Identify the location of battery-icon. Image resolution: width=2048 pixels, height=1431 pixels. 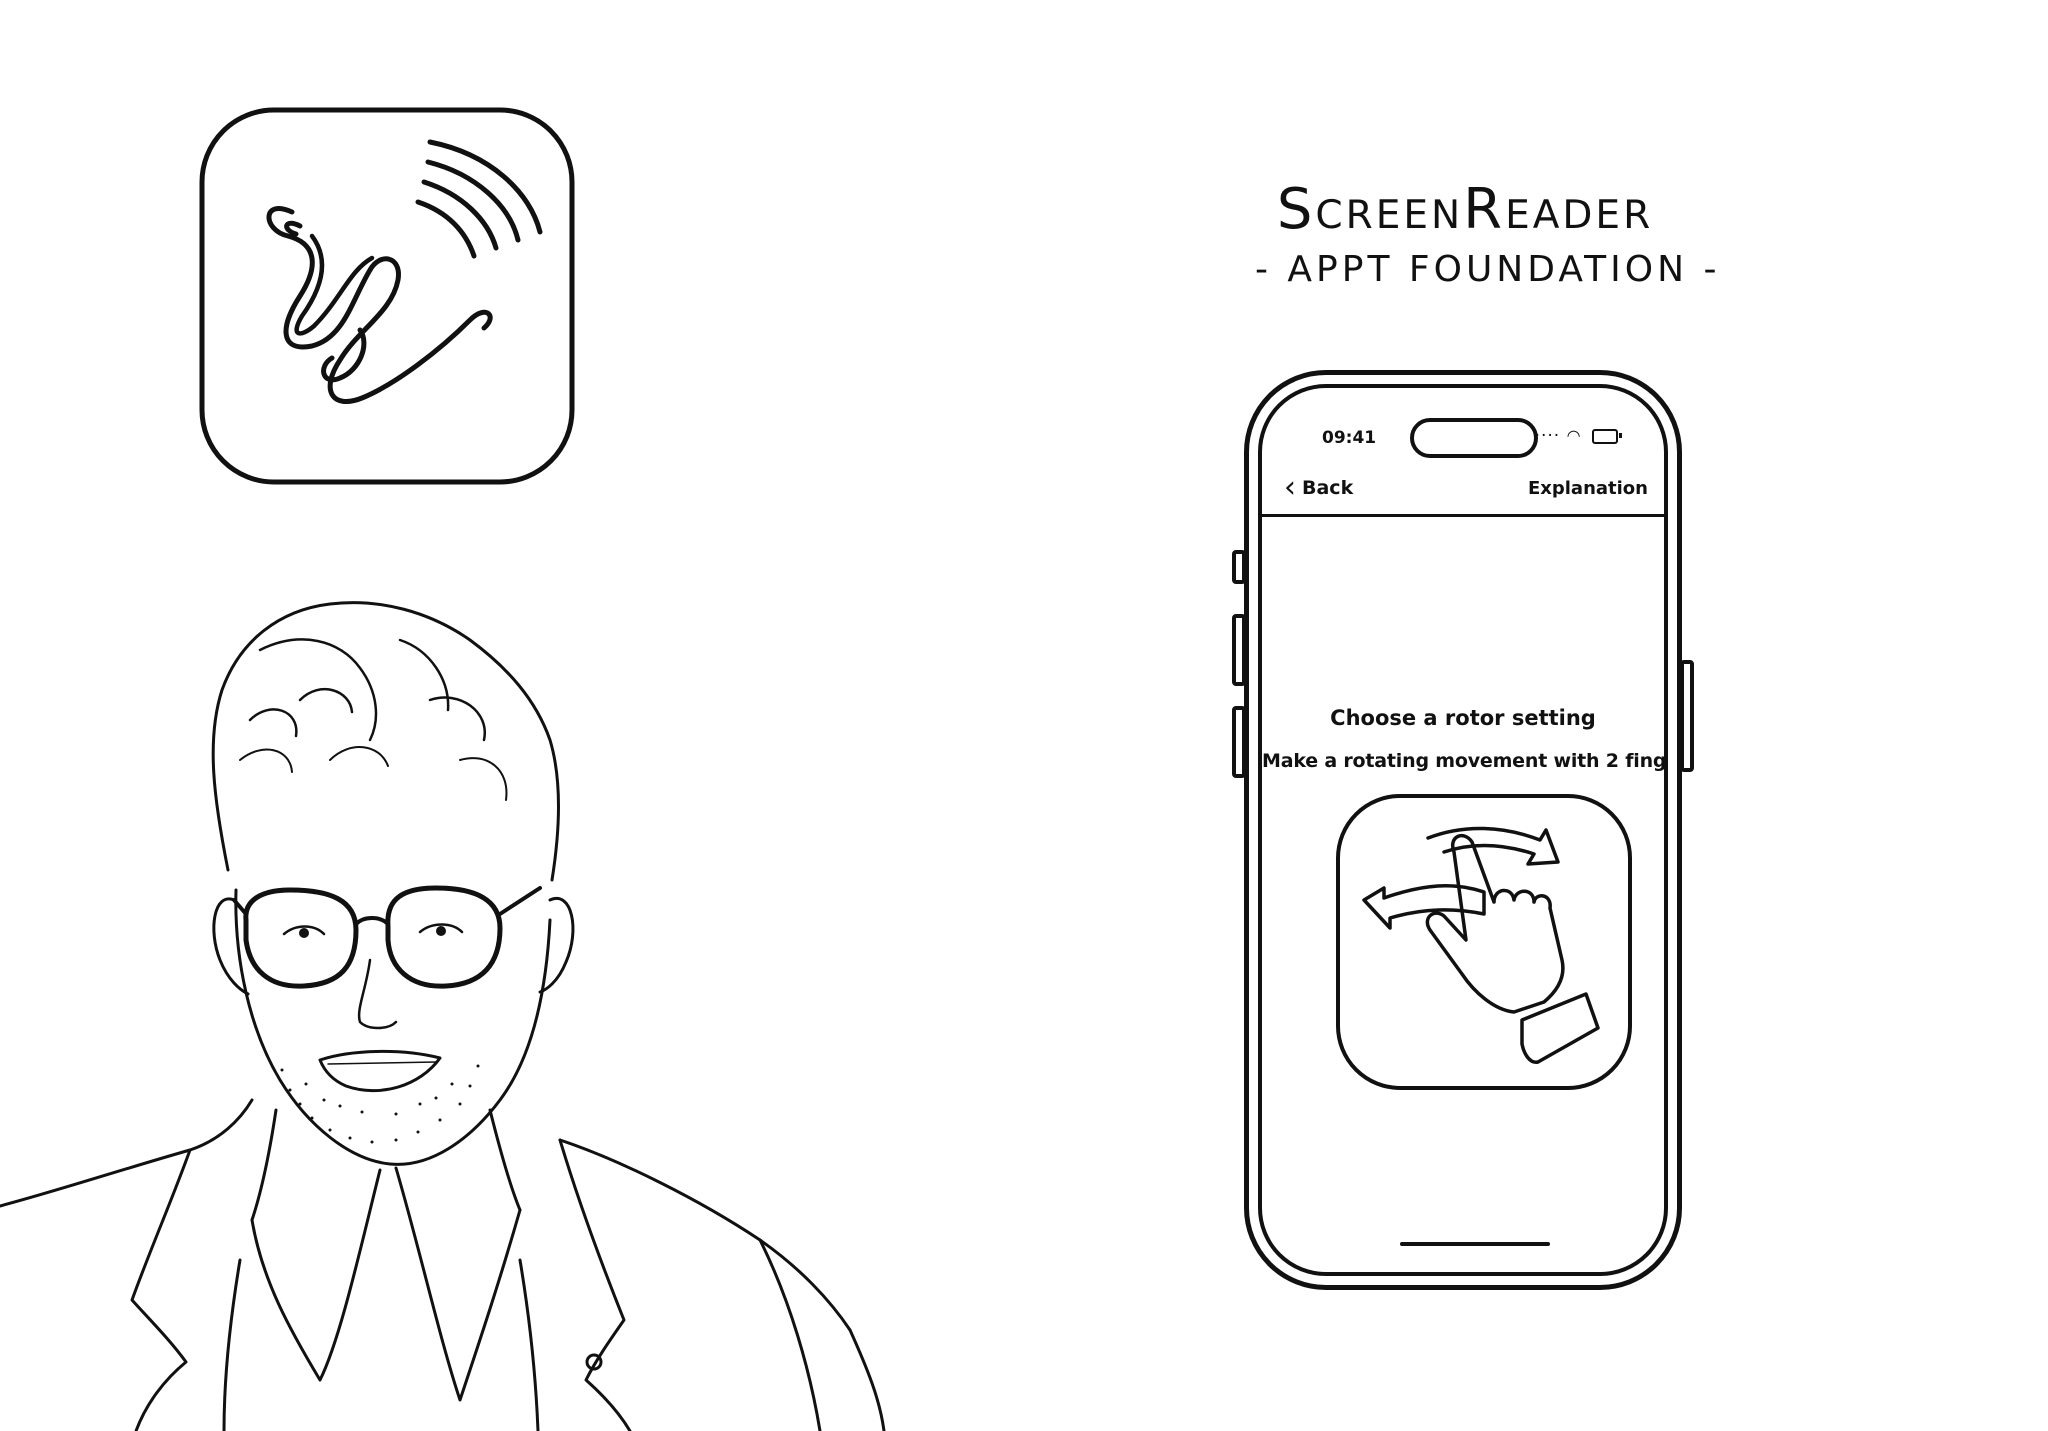
(1607, 436).